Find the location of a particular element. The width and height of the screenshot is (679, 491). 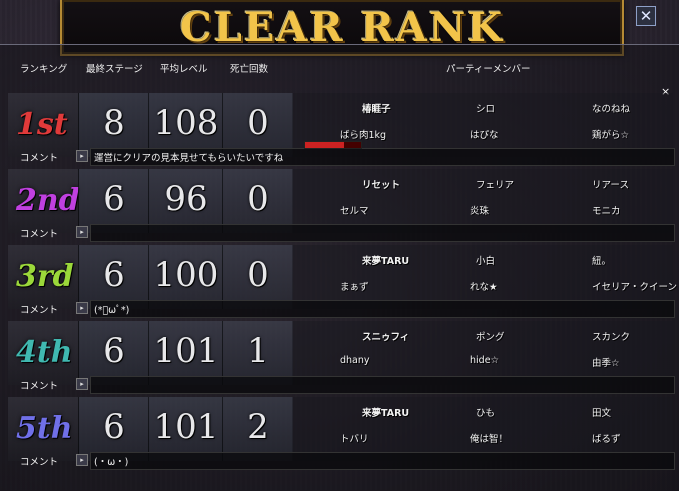

deaths-value: 2 is located at coordinates (258, 427).